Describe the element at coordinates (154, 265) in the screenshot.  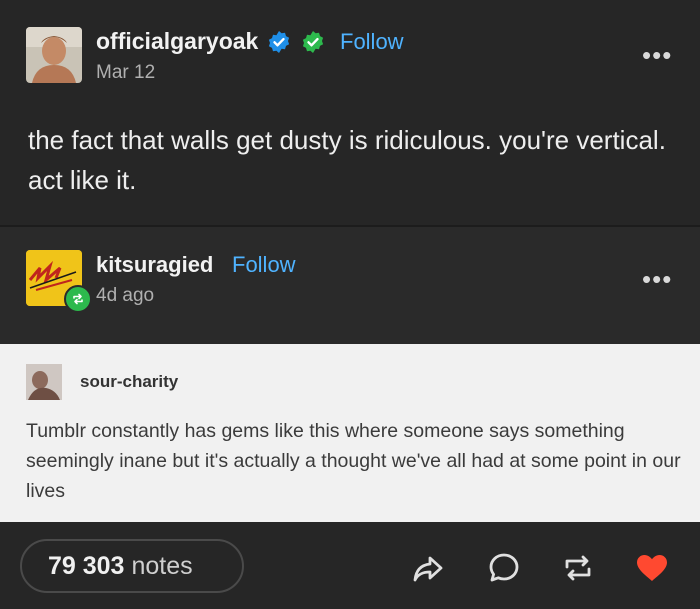
I see `reblog-author: kitsuragied` at that location.